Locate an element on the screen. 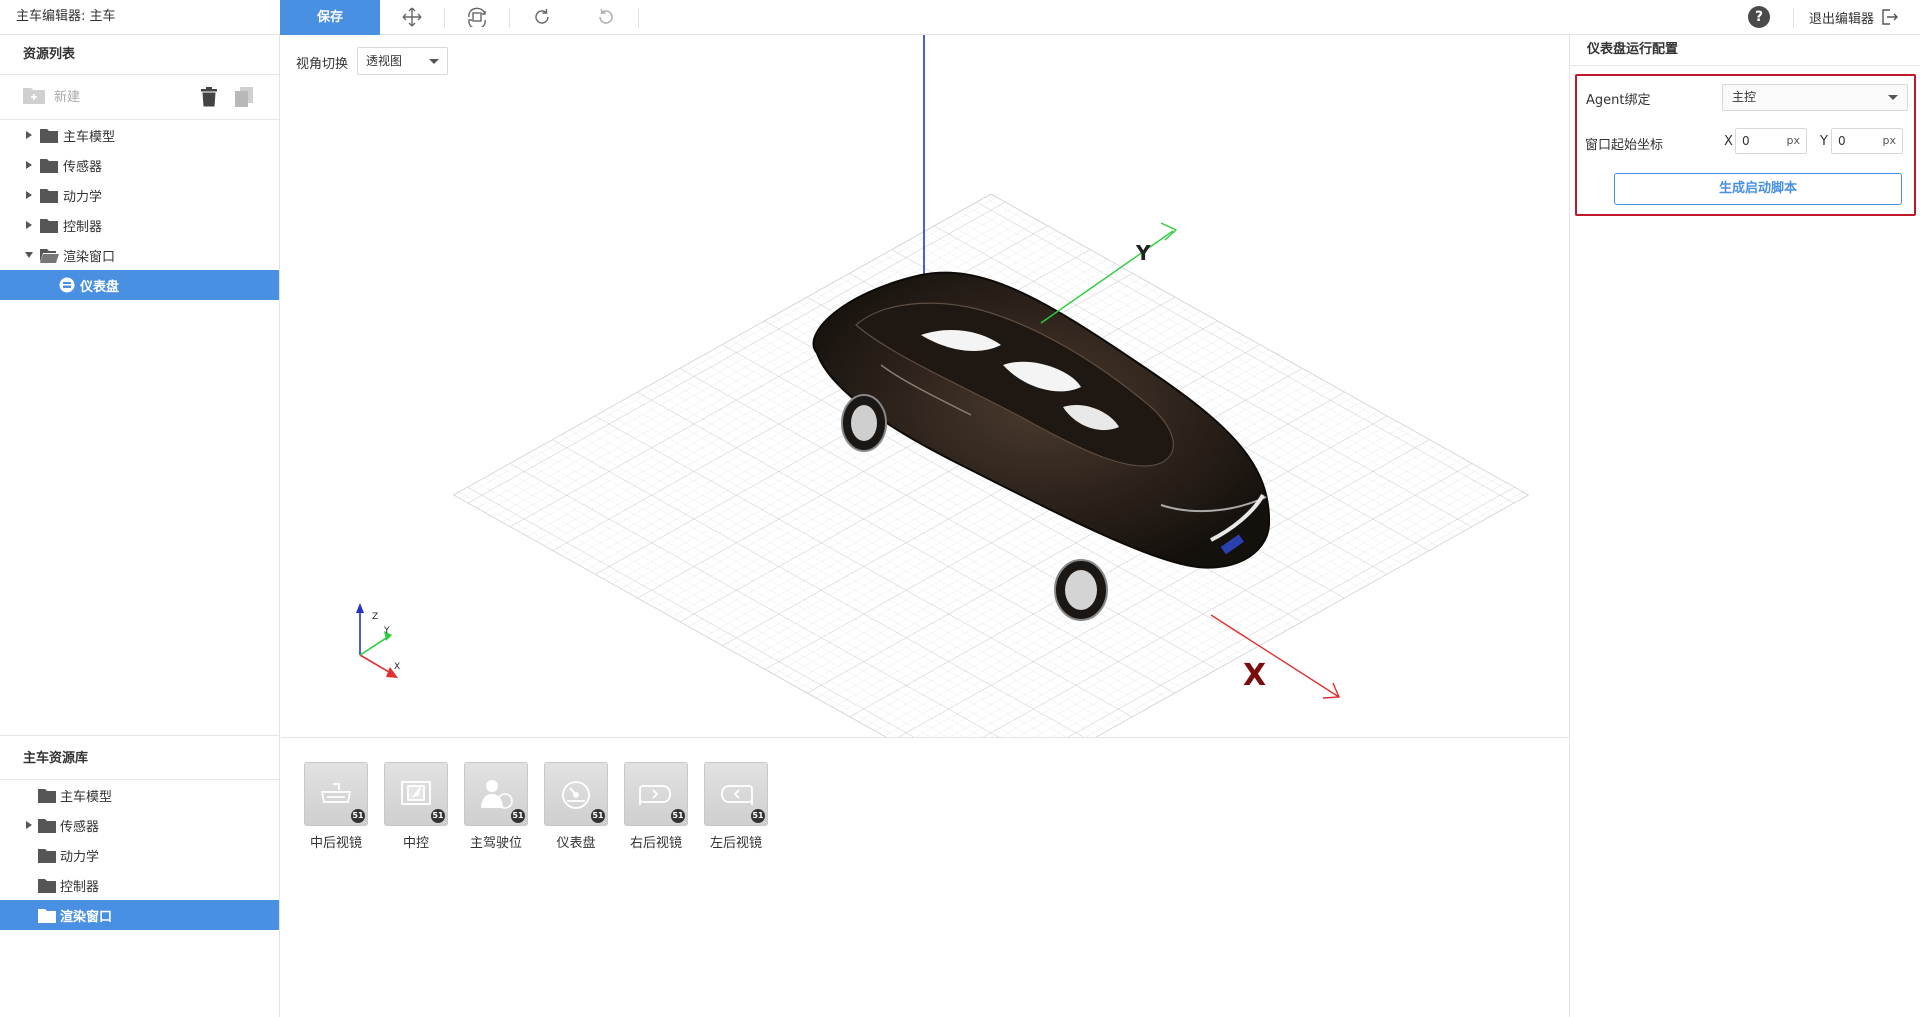  view-mode-value: 透视图 is located at coordinates (384, 61).